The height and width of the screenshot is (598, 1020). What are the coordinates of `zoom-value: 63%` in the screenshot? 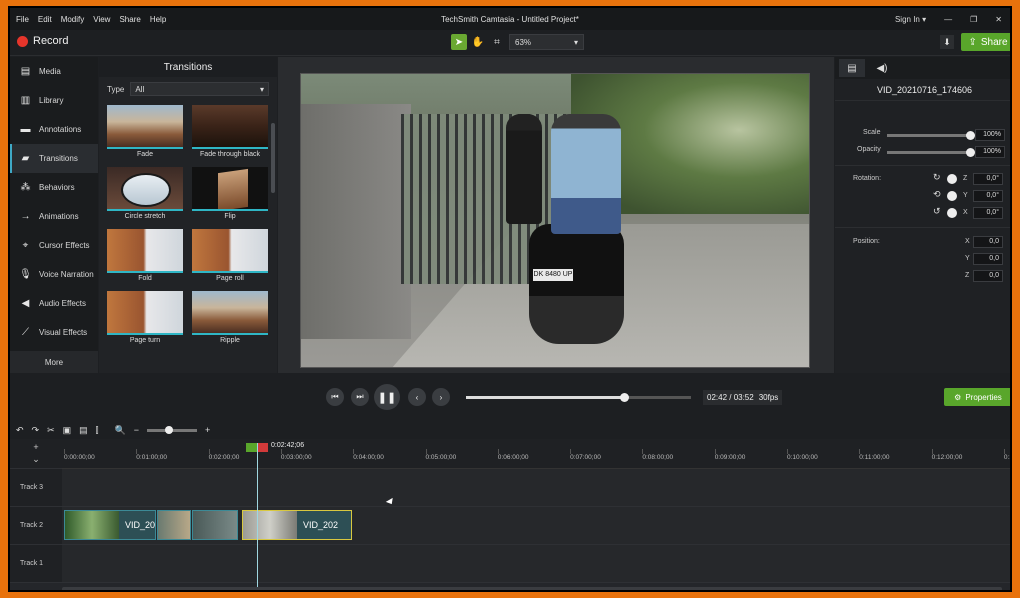 It's located at (523, 42).